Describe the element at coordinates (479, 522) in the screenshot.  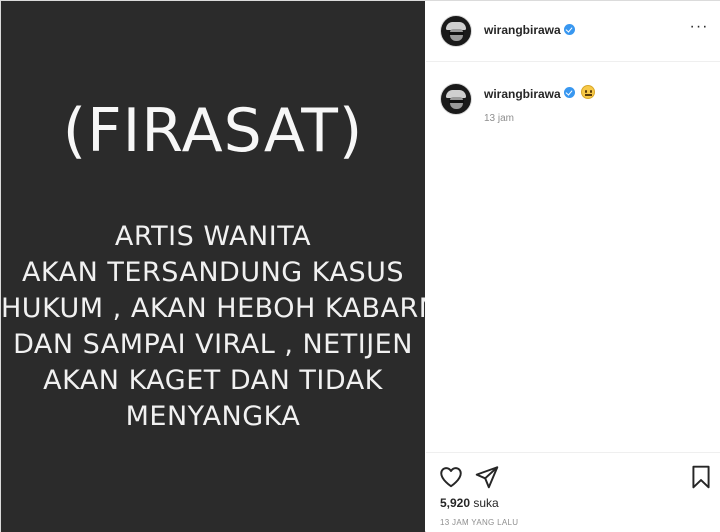
I see `posted-time: 13 JAM YANG LALU` at that location.